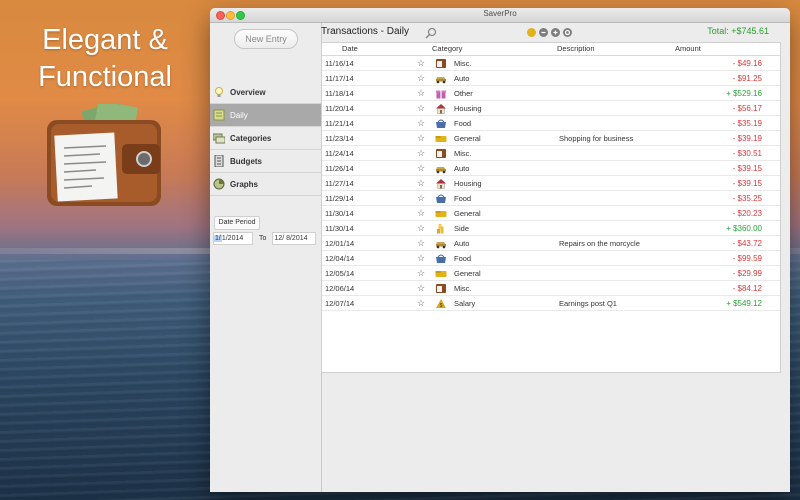 Image resolution: width=800 pixels, height=500 pixels. I want to click on table-row: 11/29/14 ☆ Food - $35.25, so click(551, 198).